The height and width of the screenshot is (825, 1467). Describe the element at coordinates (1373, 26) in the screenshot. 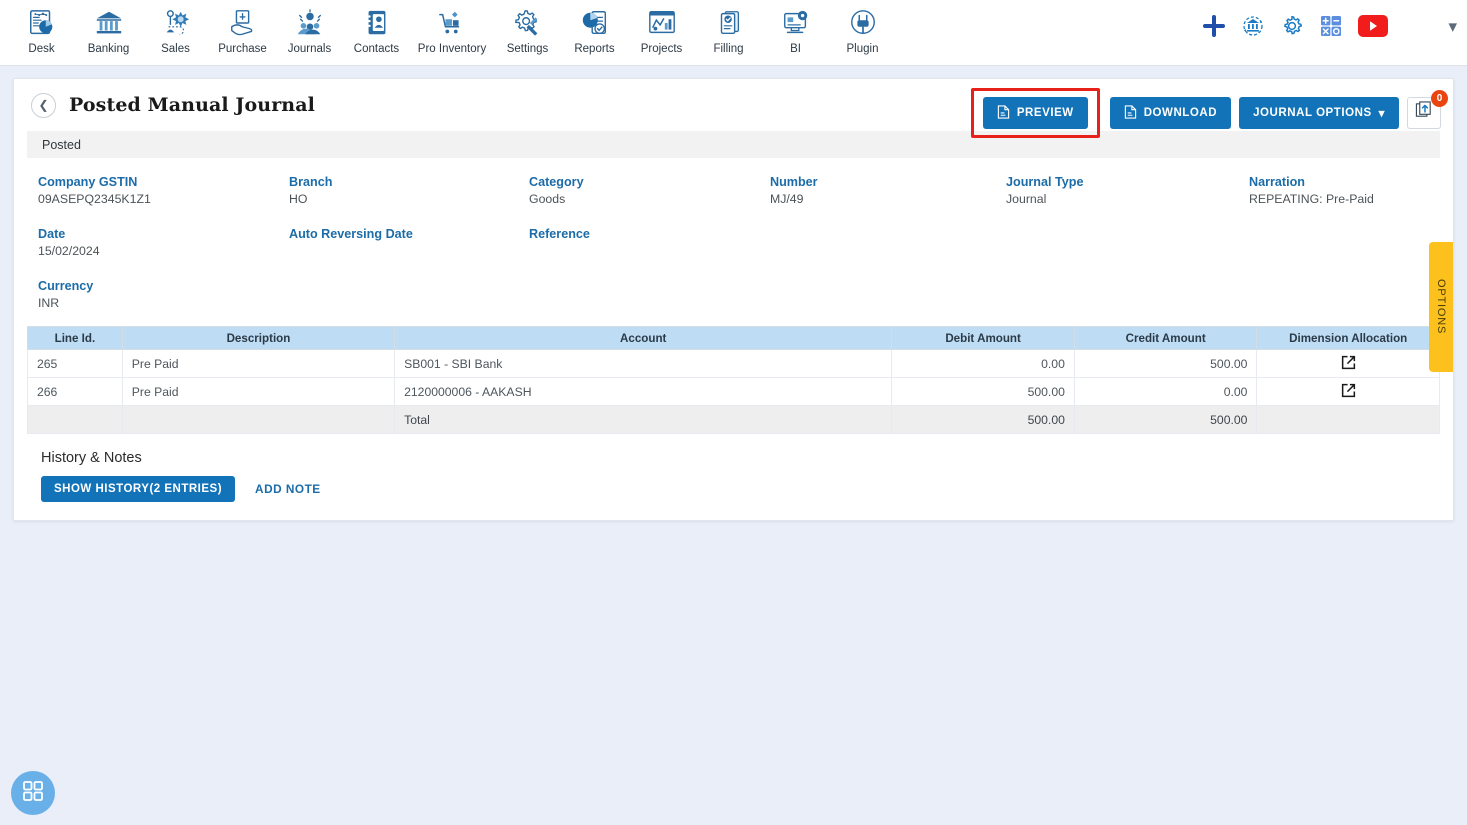

I see `youtube-icon` at that location.